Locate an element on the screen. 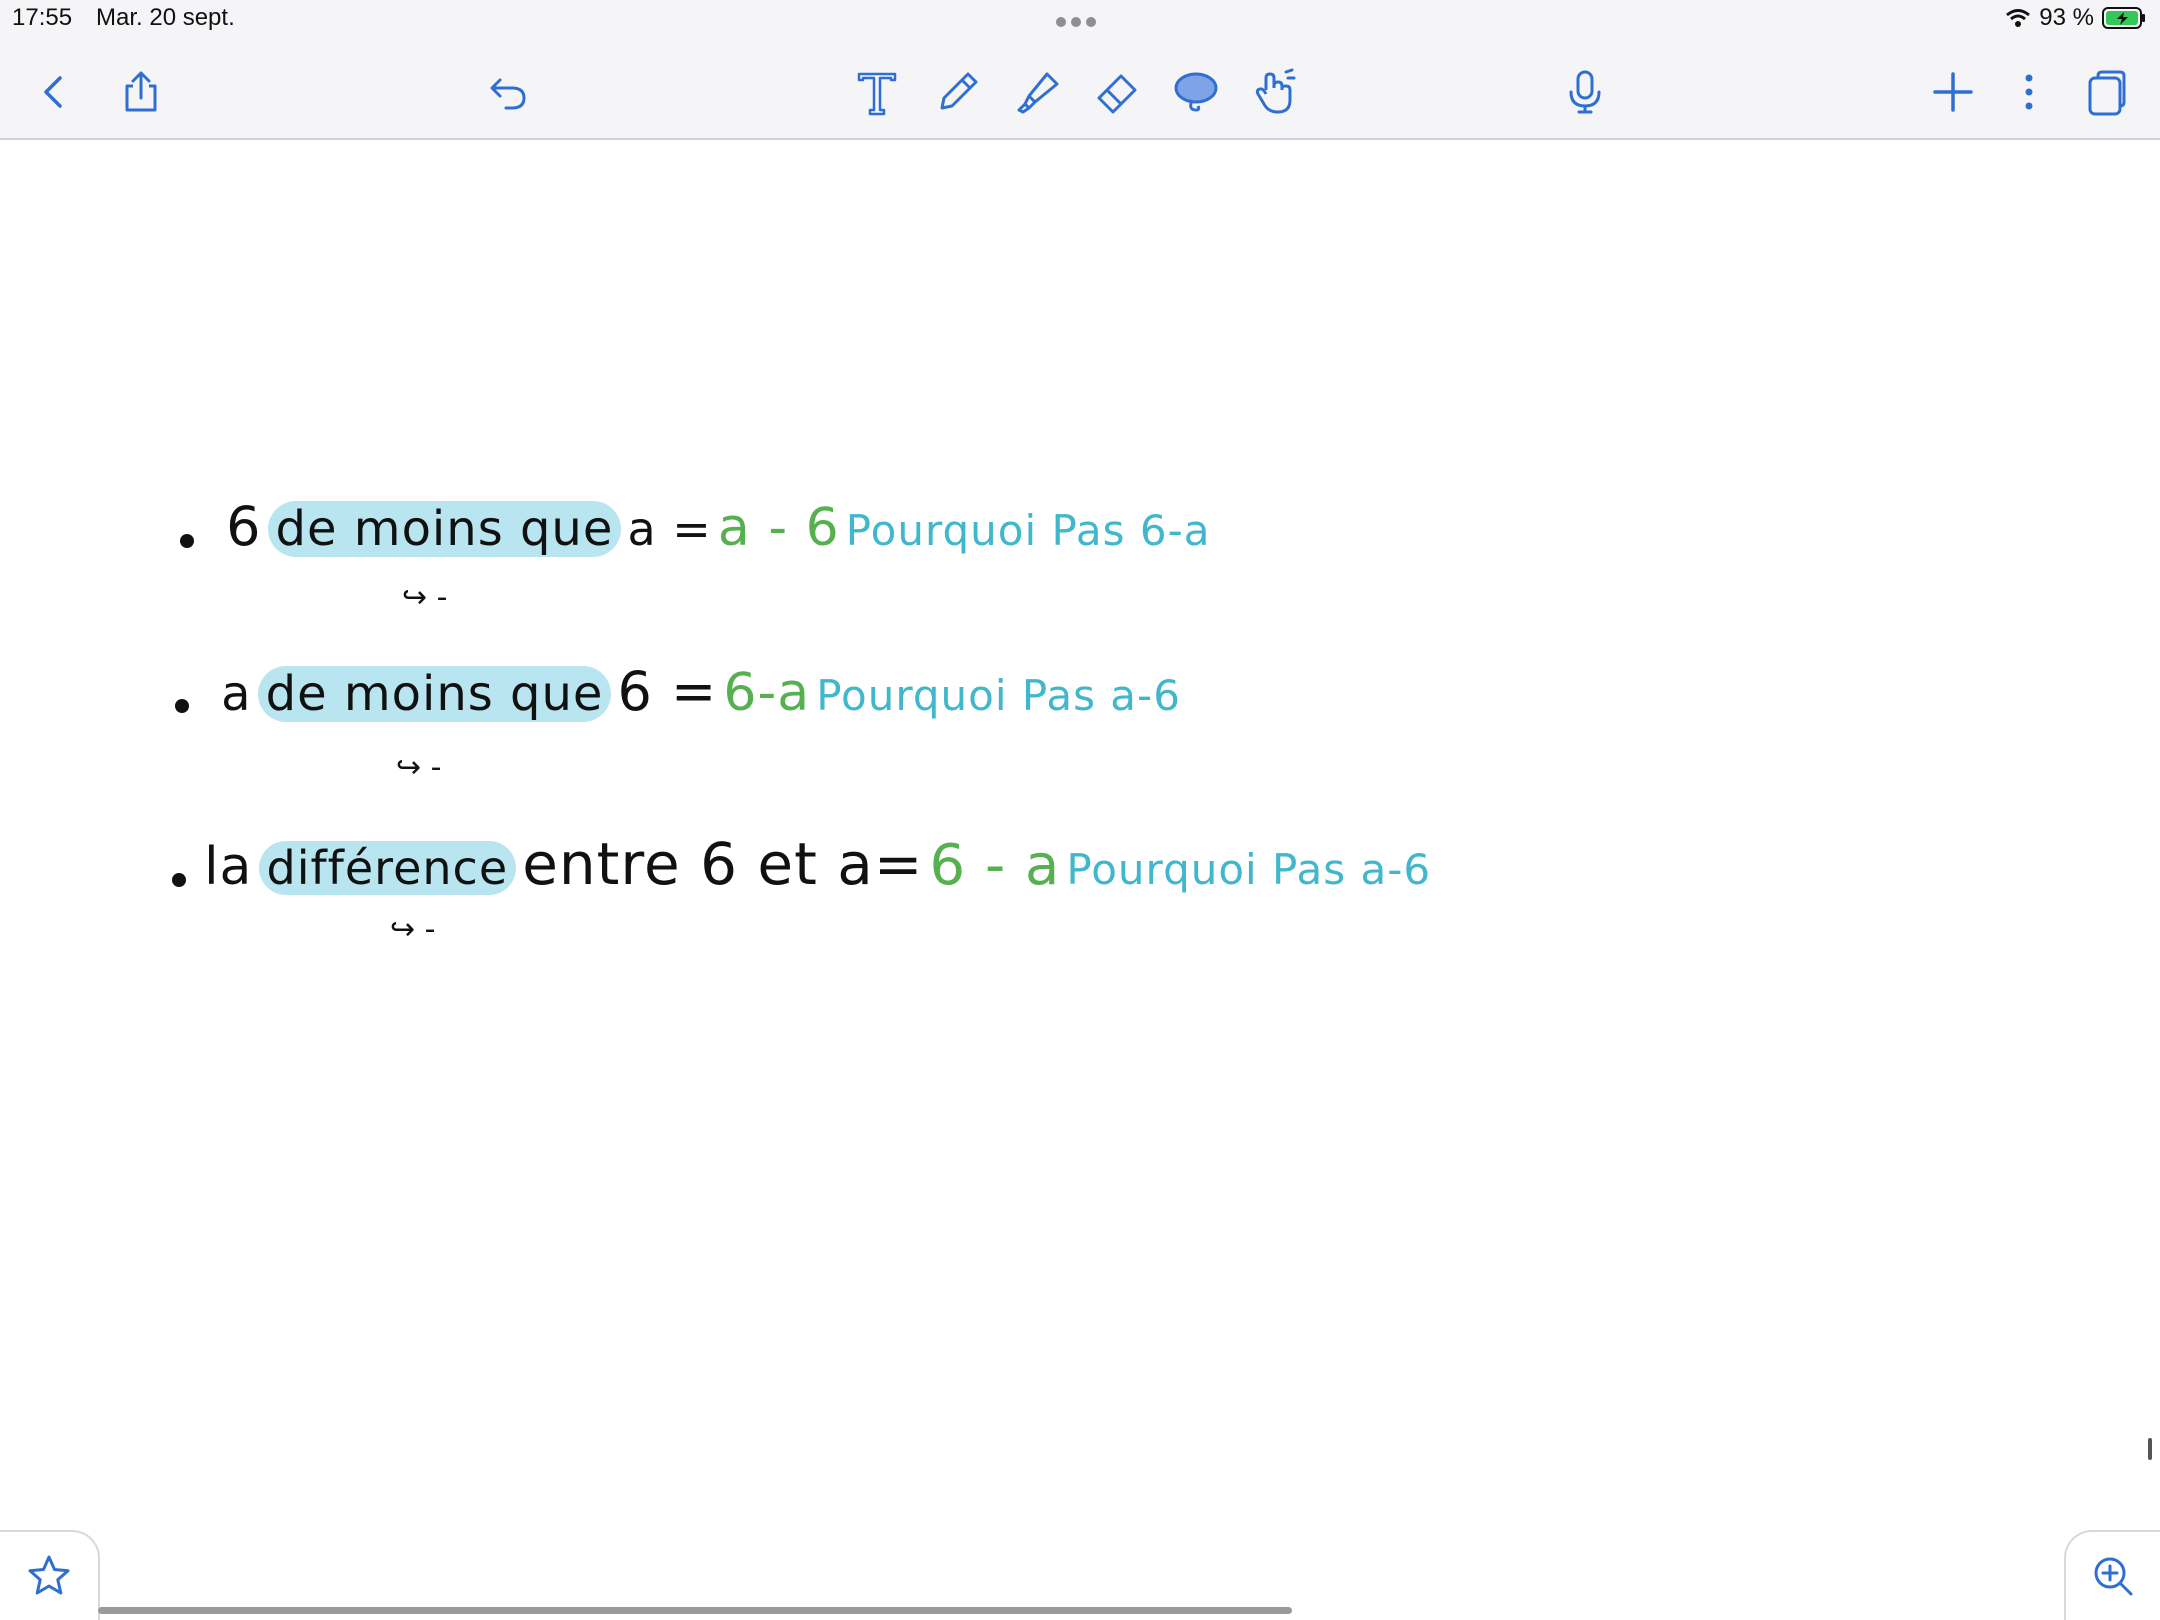 The width and height of the screenshot is (2160, 1620). pages-button is located at coordinates (2106, 92).